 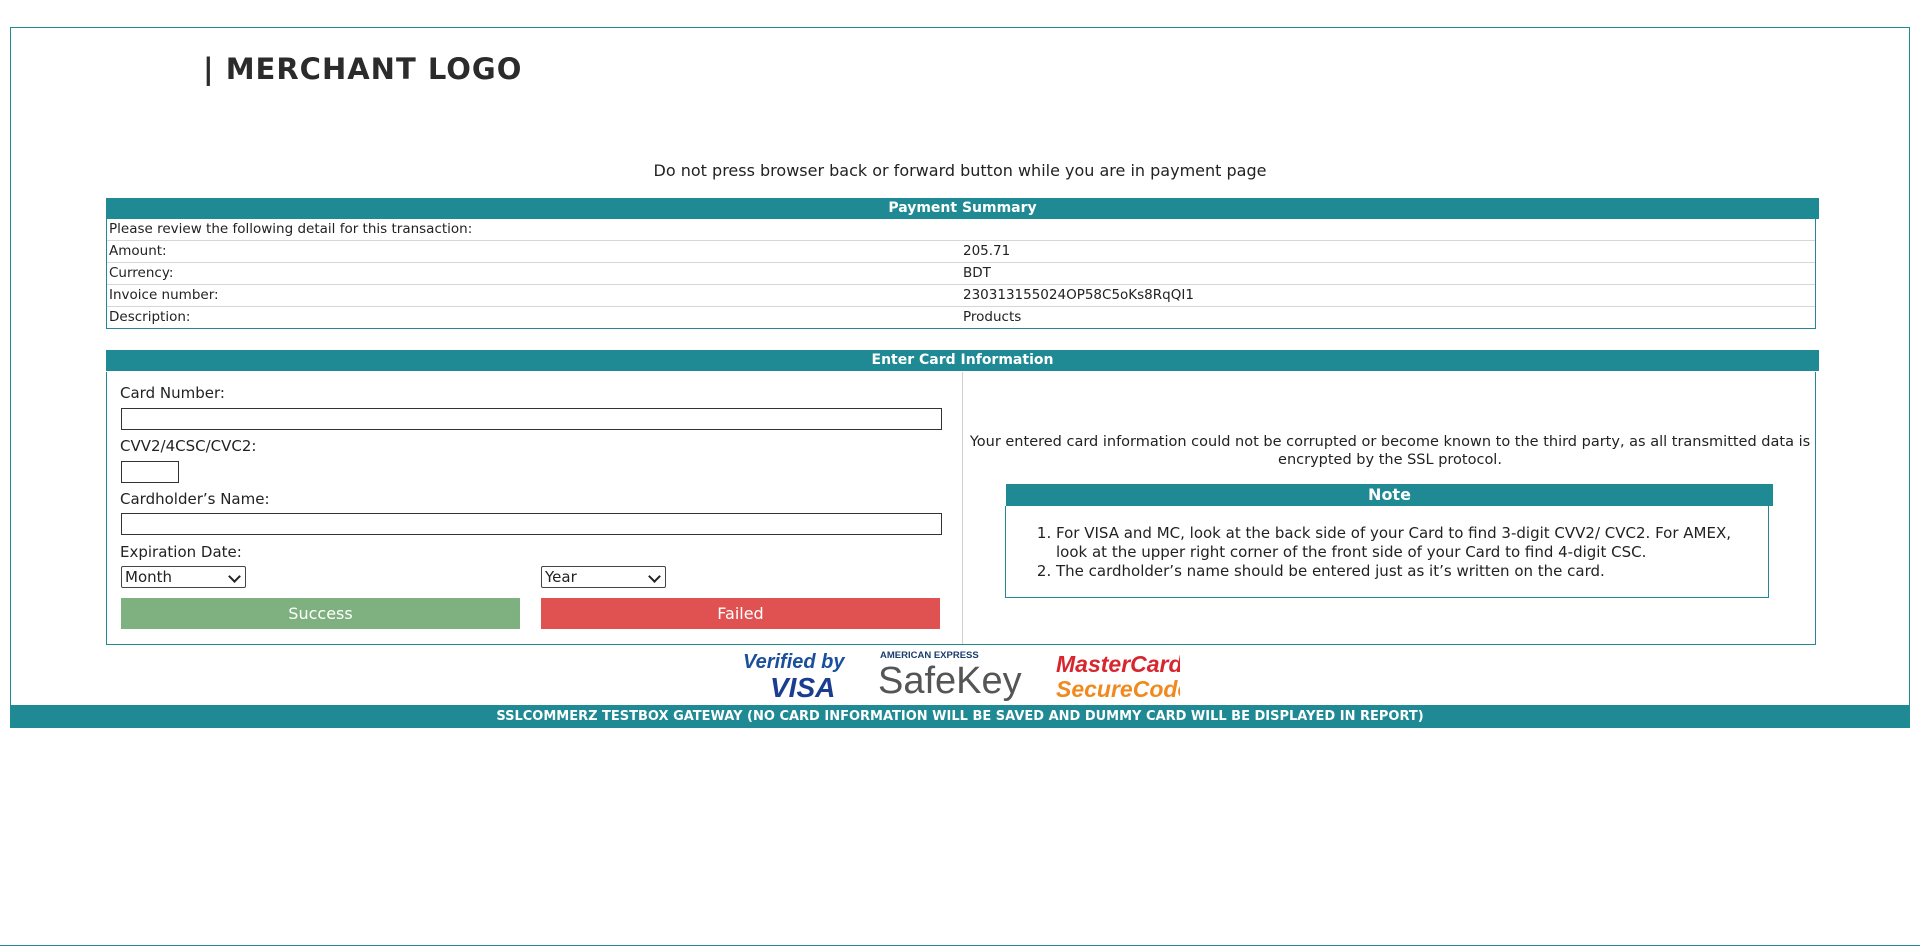 I want to click on note-header: Note, so click(x=1389, y=495).